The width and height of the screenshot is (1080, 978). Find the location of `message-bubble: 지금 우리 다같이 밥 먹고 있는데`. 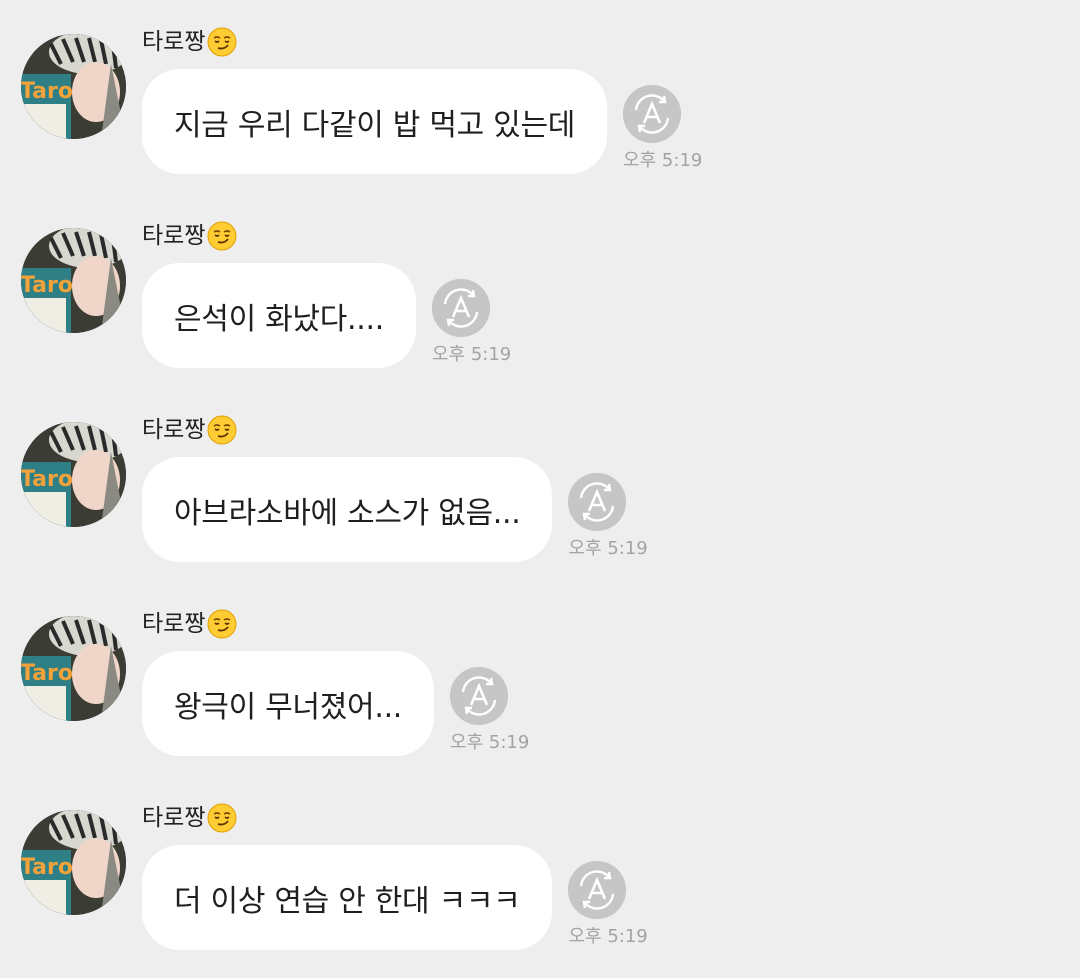

message-bubble: 지금 우리 다같이 밥 먹고 있는데 is located at coordinates (375, 121).